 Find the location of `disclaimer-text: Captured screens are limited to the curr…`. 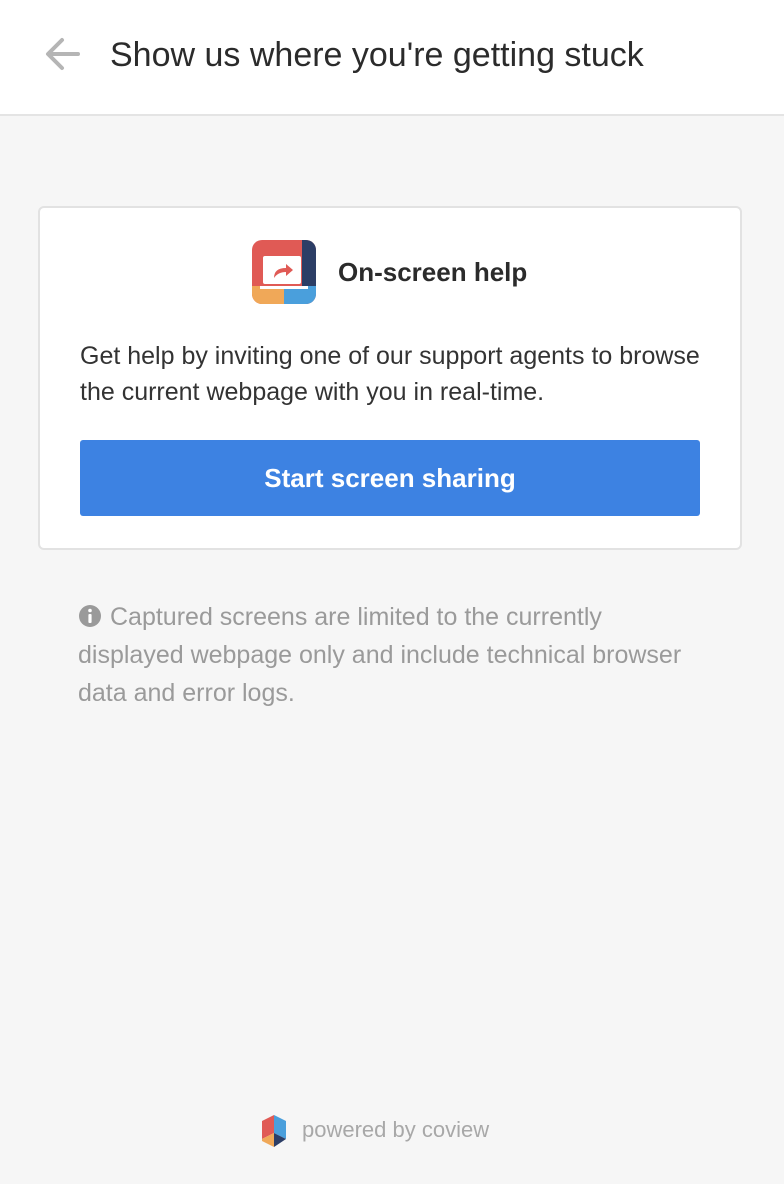

disclaimer-text: Captured screens are limited to the curr… is located at coordinates (380, 655).